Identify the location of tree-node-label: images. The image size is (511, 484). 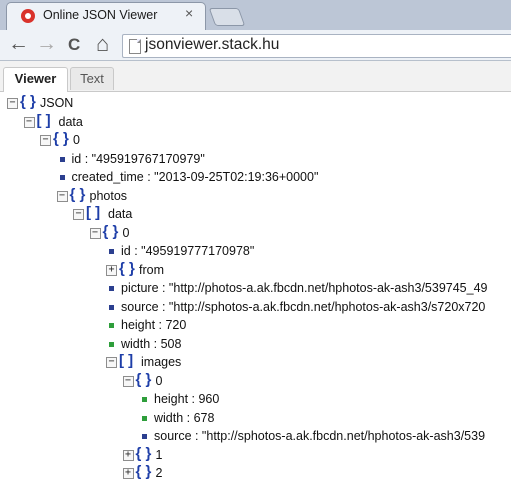
(161, 362).